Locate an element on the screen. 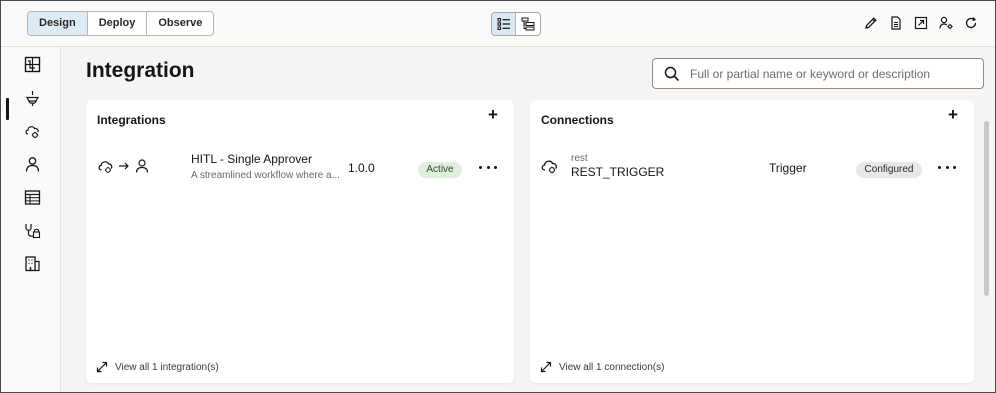 Image resolution: width=996 pixels, height=393 pixels. connections-card-title: Connections is located at coordinates (577, 120).